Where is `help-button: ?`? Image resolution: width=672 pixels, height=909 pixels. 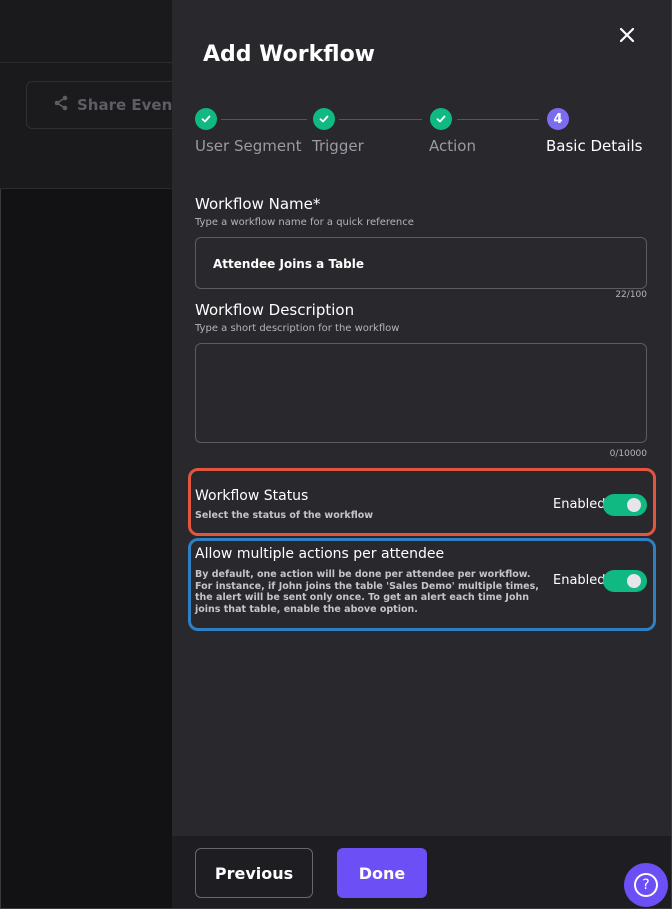
help-button: ? is located at coordinates (646, 885).